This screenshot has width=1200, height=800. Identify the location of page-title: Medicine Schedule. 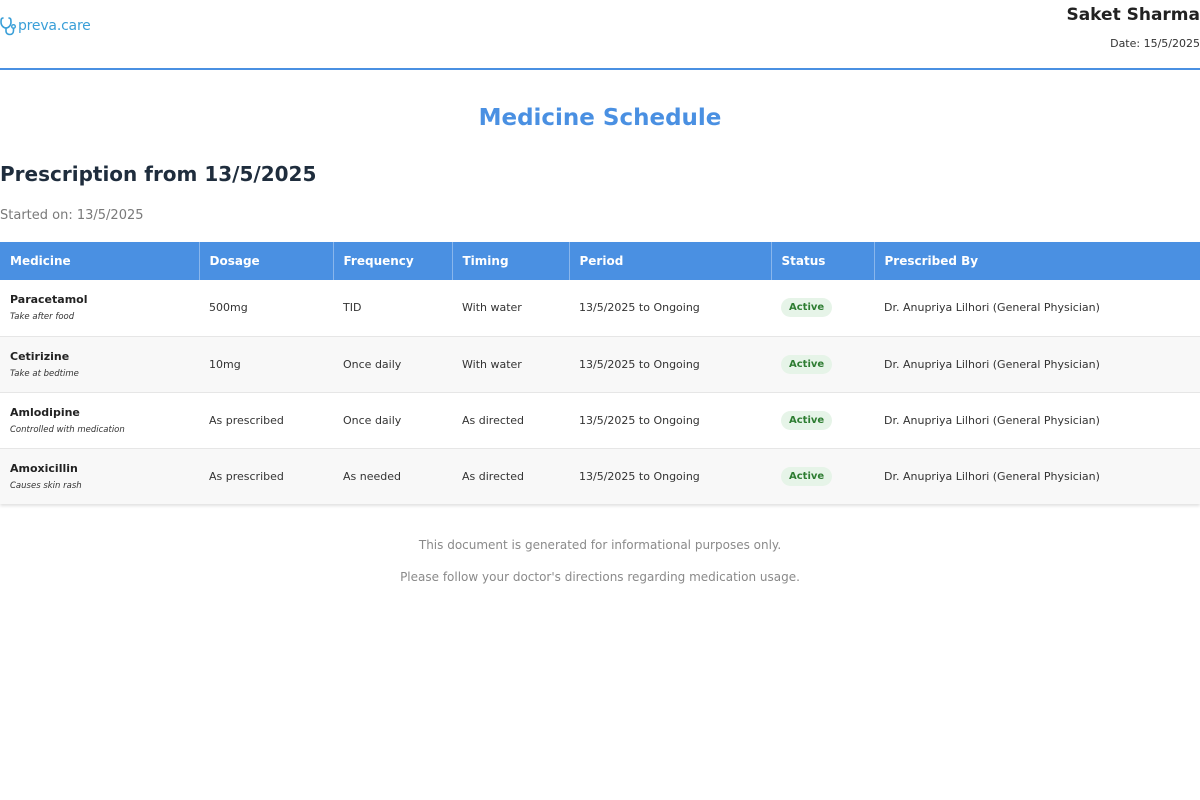
(600, 118).